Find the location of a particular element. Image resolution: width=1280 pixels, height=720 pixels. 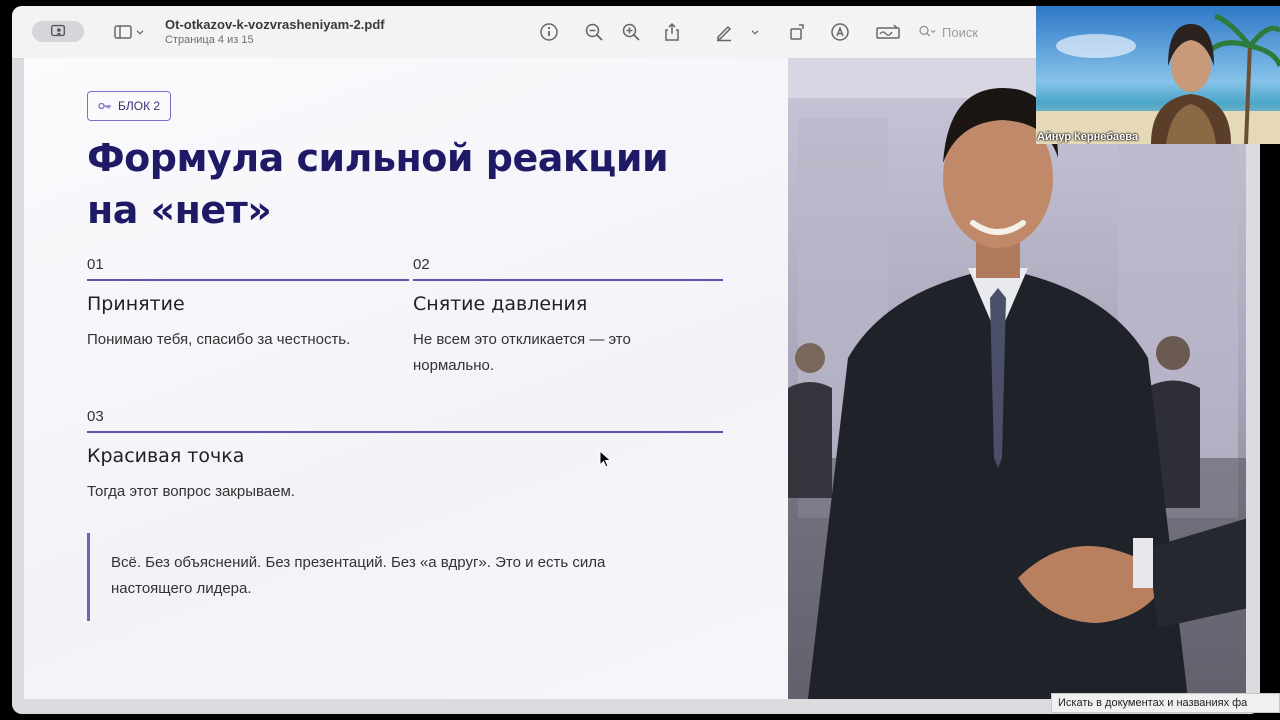

participant-video: Айнур Кернебаева is located at coordinates (1158, 75).